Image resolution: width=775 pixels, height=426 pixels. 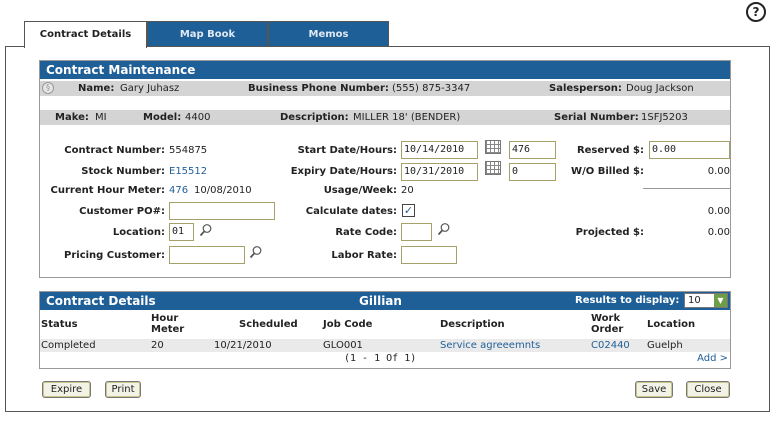 I want to click on location-input: 01, so click(x=181, y=232).